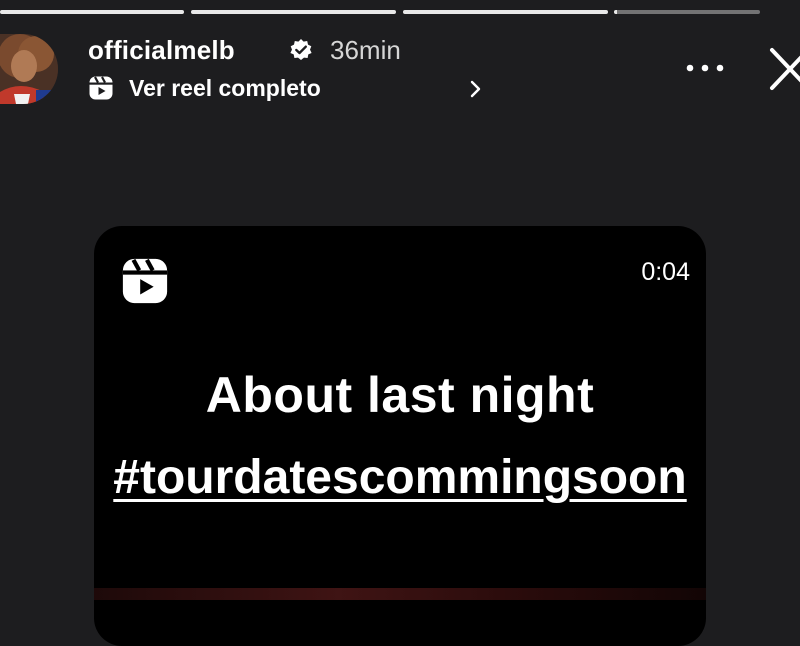 The width and height of the screenshot is (800, 646). I want to click on reel-hashtag-link: #tourdatescommingsoon, so click(399, 477).